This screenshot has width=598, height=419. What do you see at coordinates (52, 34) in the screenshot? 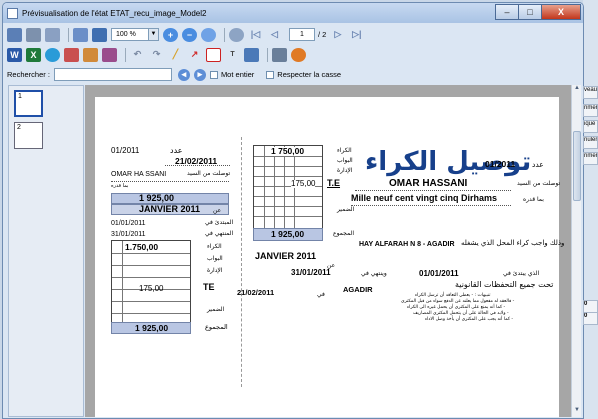
I see `page-icon` at bounding box center [52, 34].